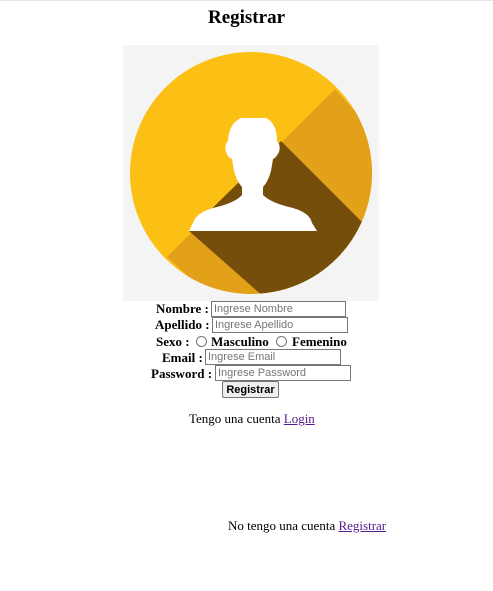  I want to click on apellido-input, so click(280, 325).